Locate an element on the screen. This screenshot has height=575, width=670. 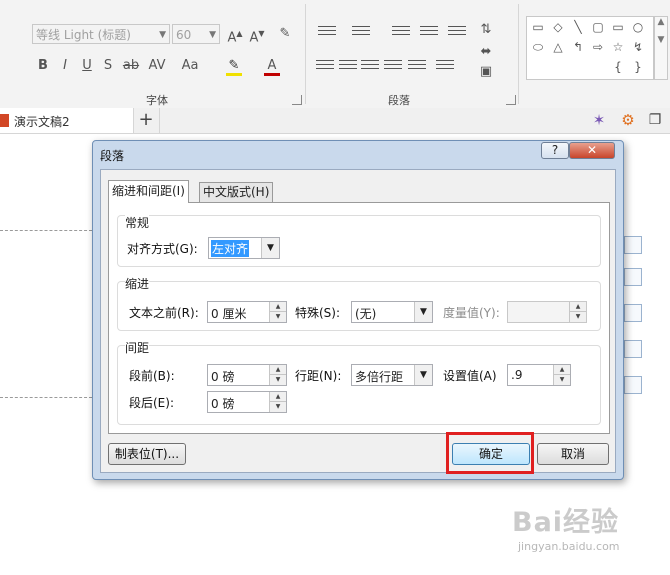
document-tab-label: 演示文稿2 is located at coordinates (42, 122).